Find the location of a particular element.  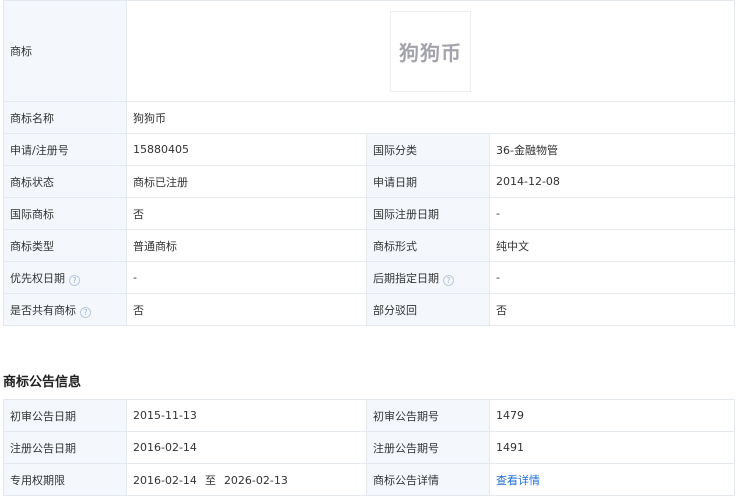

trademark-logo-image: 狗狗币 is located at coordinates (430, 51).